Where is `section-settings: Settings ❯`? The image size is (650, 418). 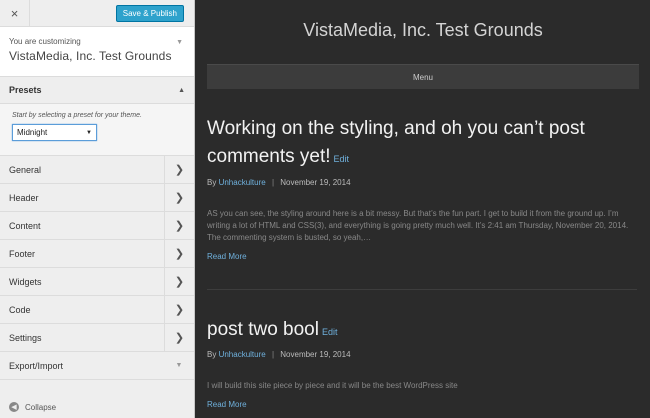
section-settings: Settings ❯ is located at coordinates (97, 338).